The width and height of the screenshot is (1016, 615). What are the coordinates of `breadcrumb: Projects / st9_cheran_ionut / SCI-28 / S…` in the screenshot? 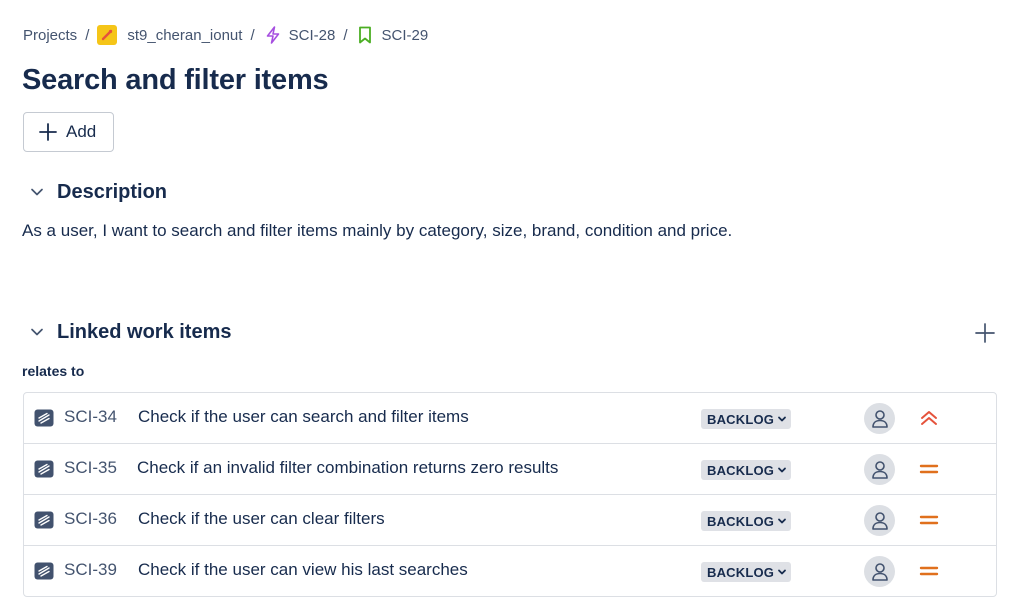 It's located at (225, 35).